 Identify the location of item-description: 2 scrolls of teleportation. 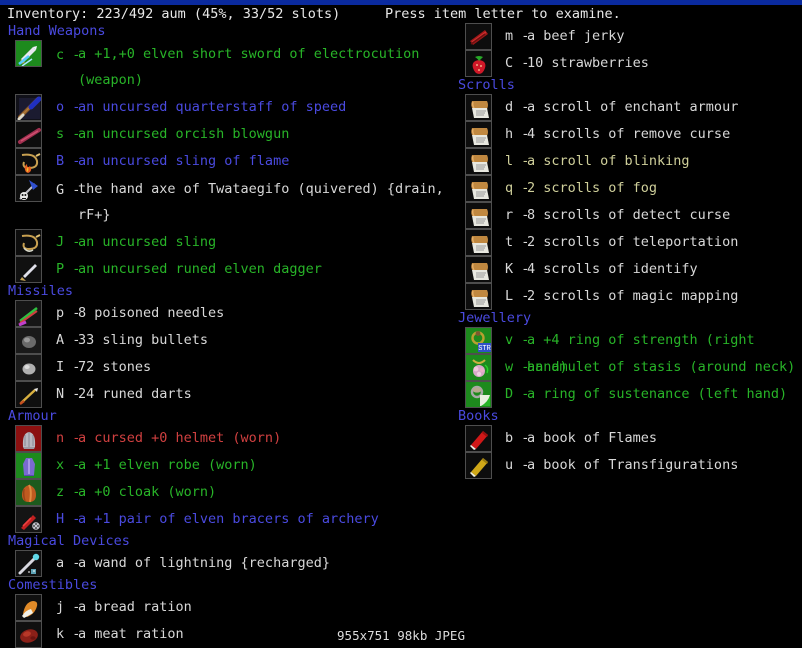
(633, 242).